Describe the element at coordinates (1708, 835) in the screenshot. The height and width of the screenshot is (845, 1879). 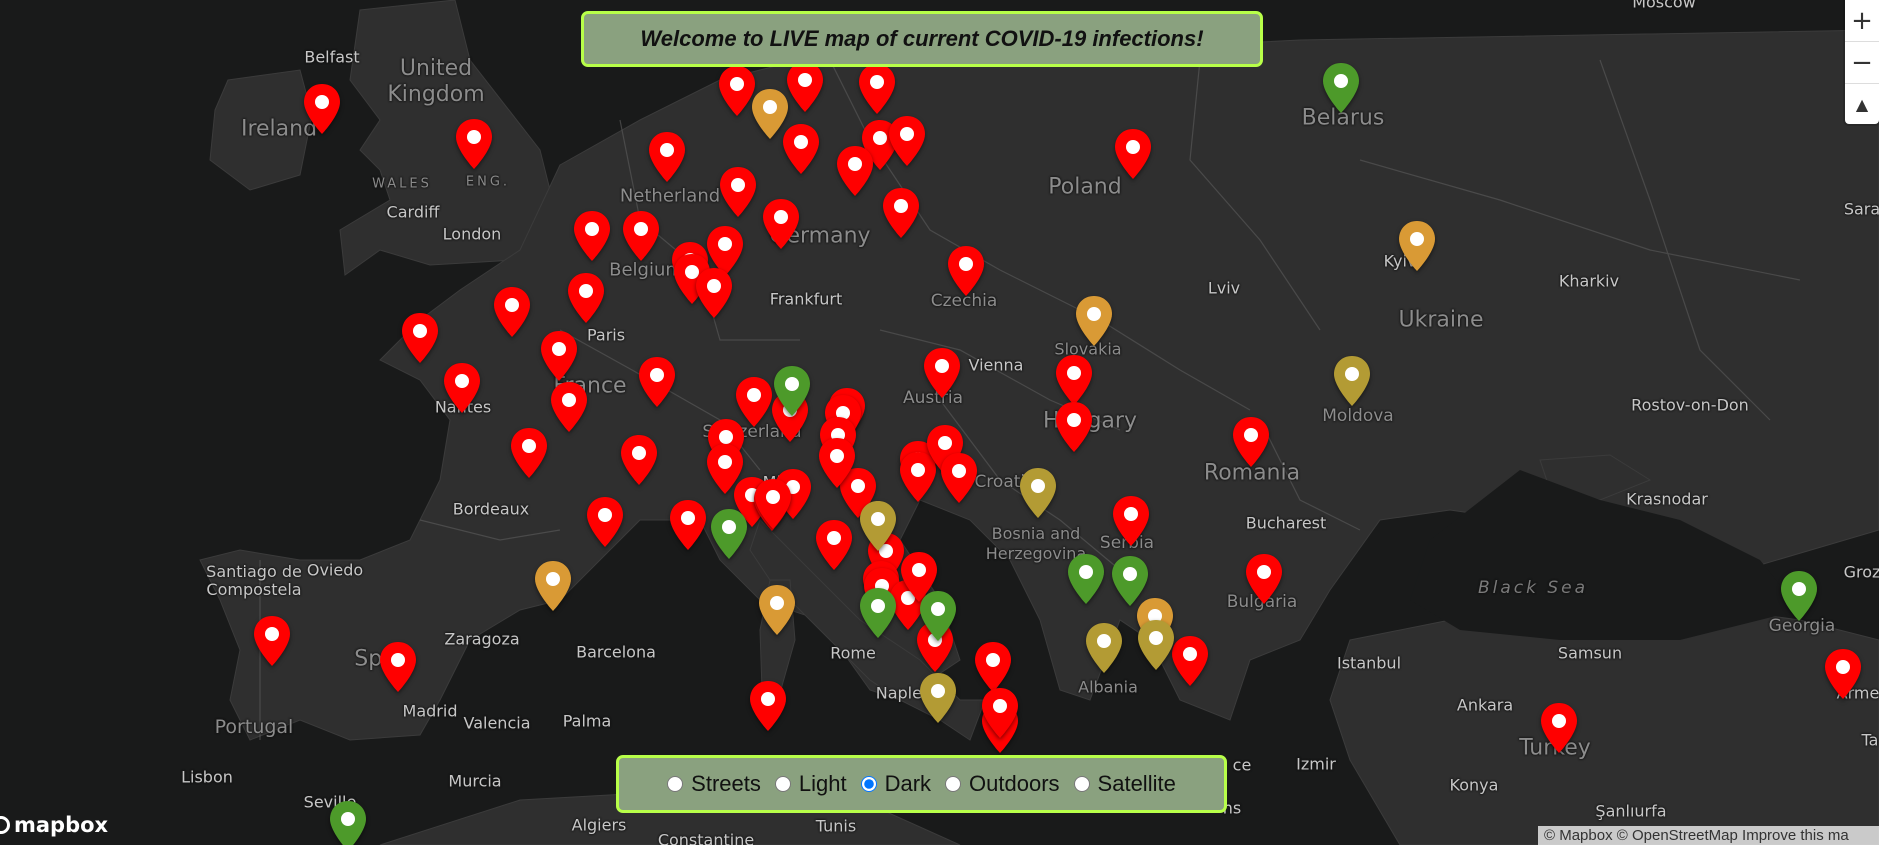
I see `map-attribution: © Mapbox © OpenStreetMap Improve this ma` at that location.